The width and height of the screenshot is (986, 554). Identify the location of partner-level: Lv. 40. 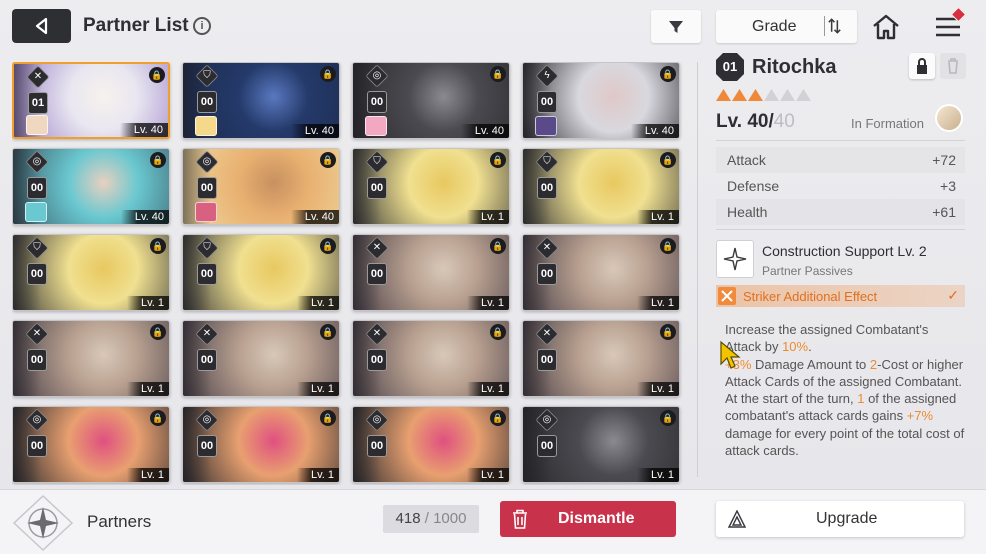
(314, 217).